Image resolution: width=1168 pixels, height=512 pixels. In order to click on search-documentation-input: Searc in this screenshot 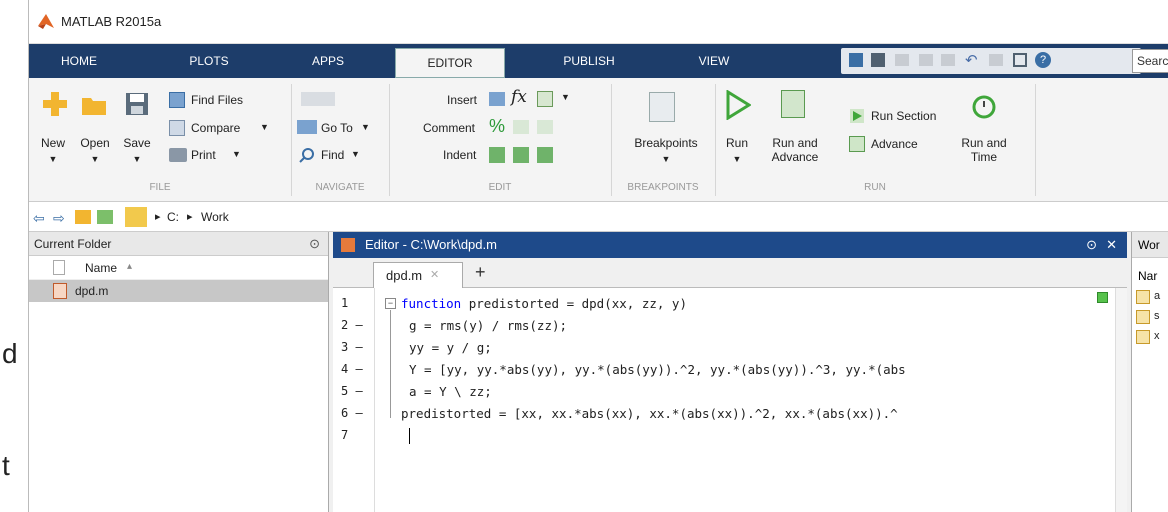, I will do `click(1150, 61)`.